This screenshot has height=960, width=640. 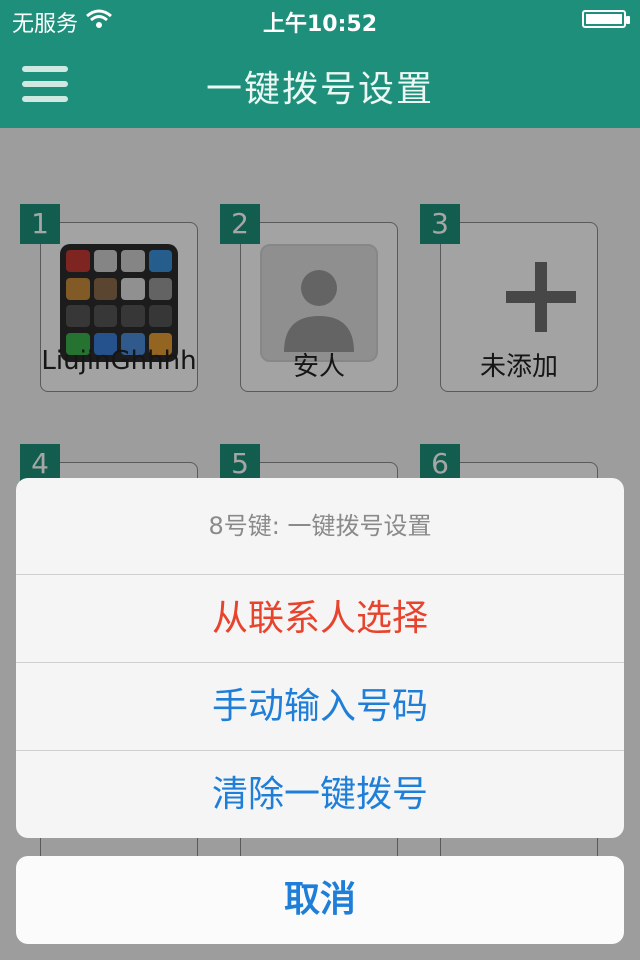 I want to click on clock: 上午10:52, so click(x=320, y=24).